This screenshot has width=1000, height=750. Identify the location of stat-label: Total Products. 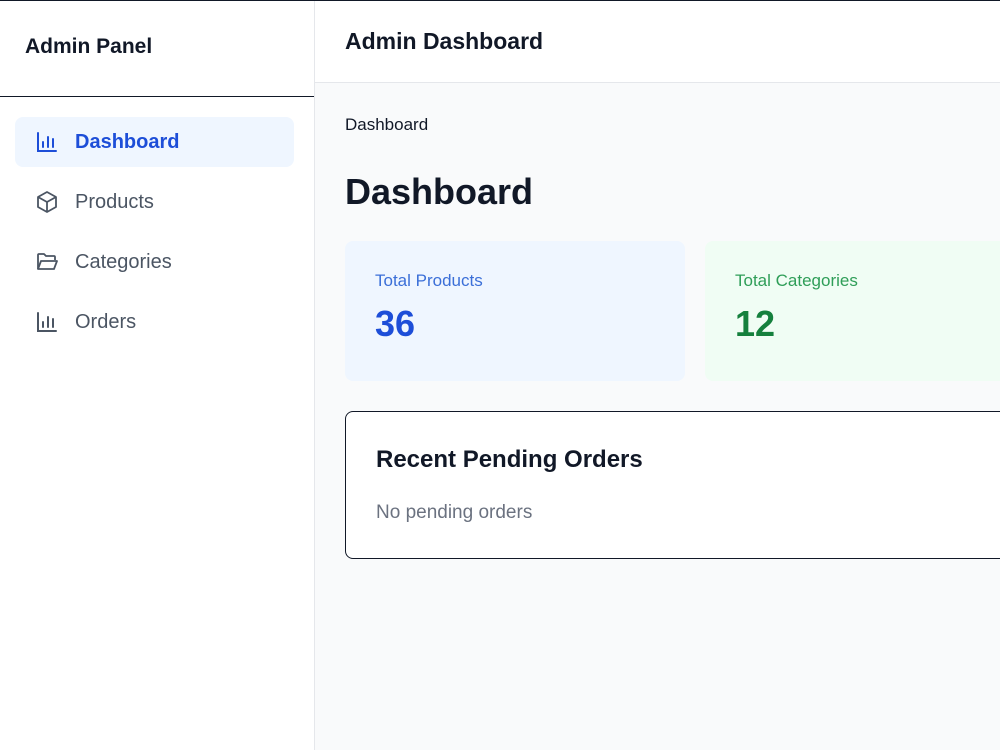
(429, 280).